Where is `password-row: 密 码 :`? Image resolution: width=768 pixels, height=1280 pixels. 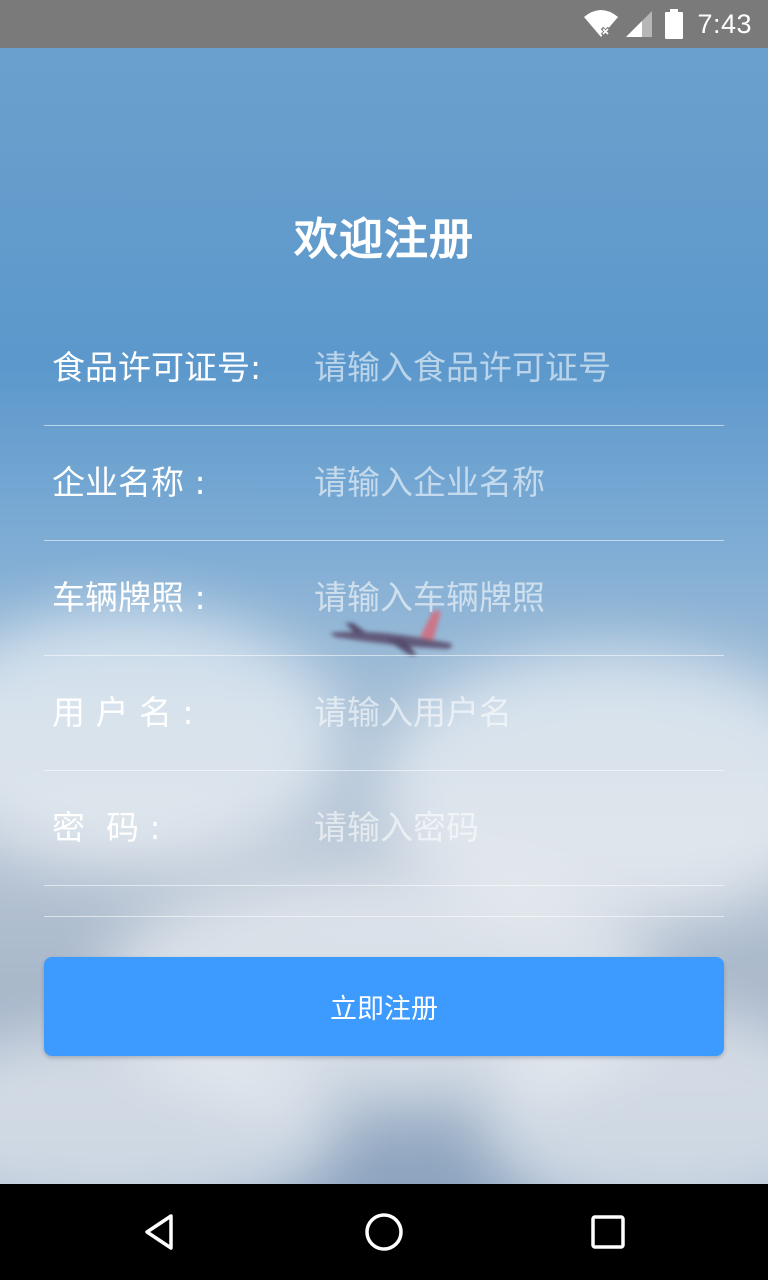
password-row: 密 码 : is located at coordinates (384, 828).